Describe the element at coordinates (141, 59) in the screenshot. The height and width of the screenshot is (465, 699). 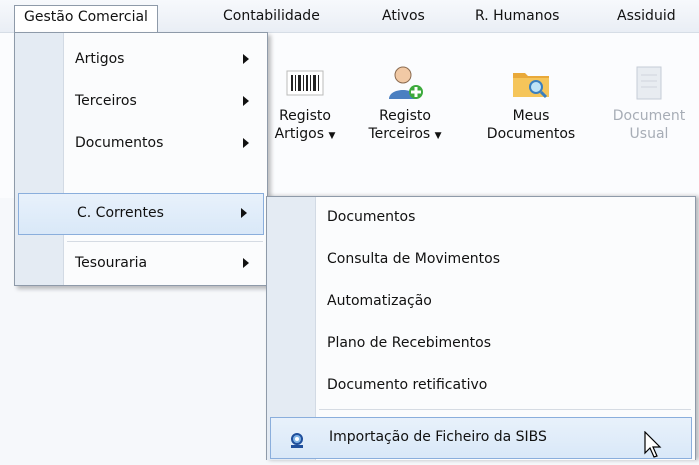
I see `menu-item-artigos: Artigos` at that location.